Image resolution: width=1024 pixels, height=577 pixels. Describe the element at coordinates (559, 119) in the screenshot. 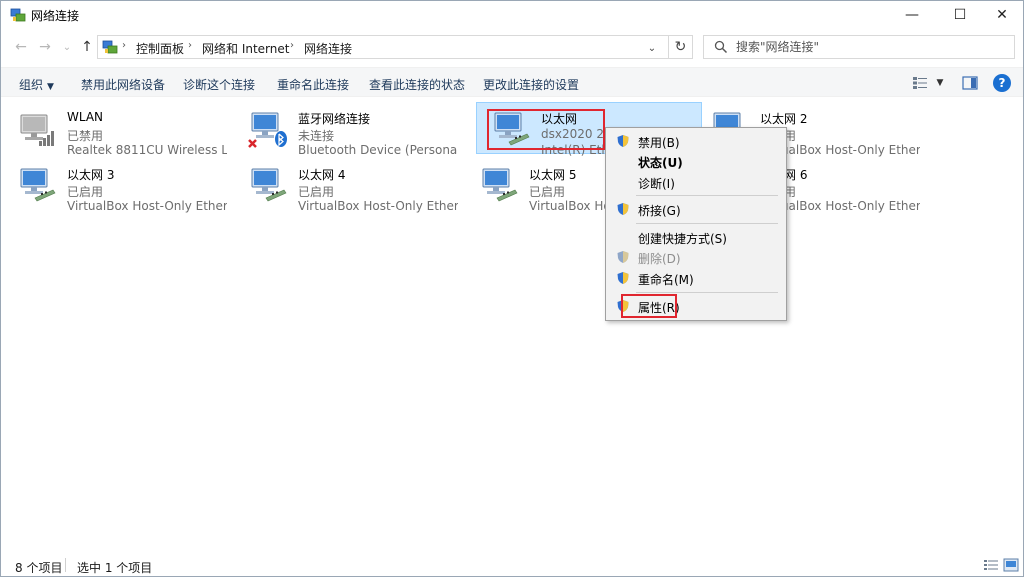

I see `connection-name: 以太网` at that location.